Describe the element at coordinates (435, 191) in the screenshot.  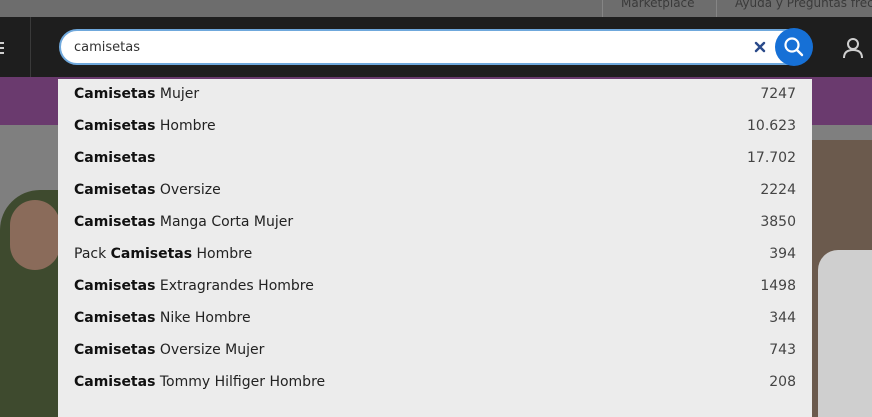
I see `suggestion-row: Camisetas Oversize 2224` at that location.